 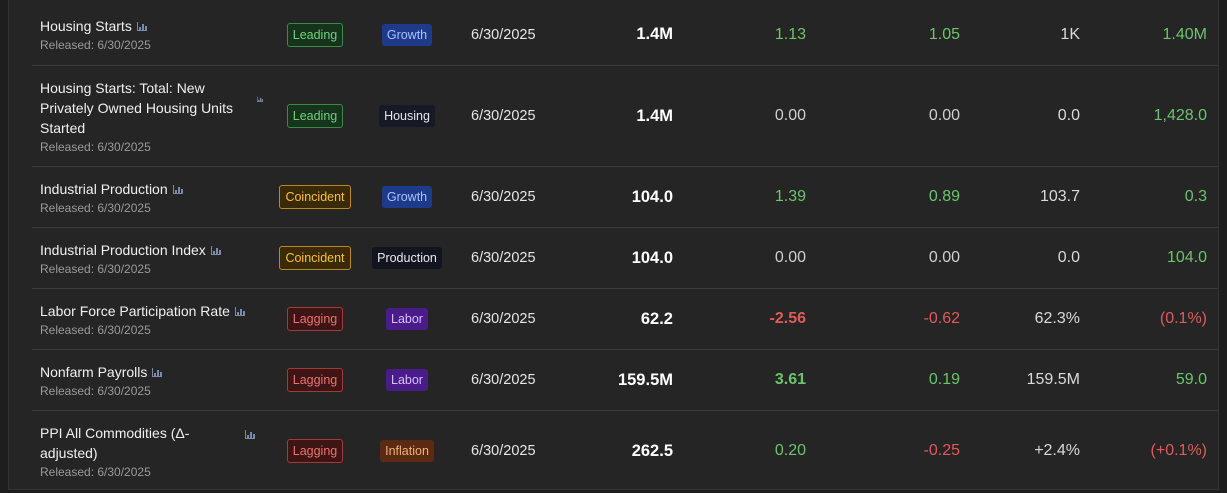 What do you see at coordinates (407, 258) in the screenshot?
I see `category-cell: Production` at bounding box center [407, 258].